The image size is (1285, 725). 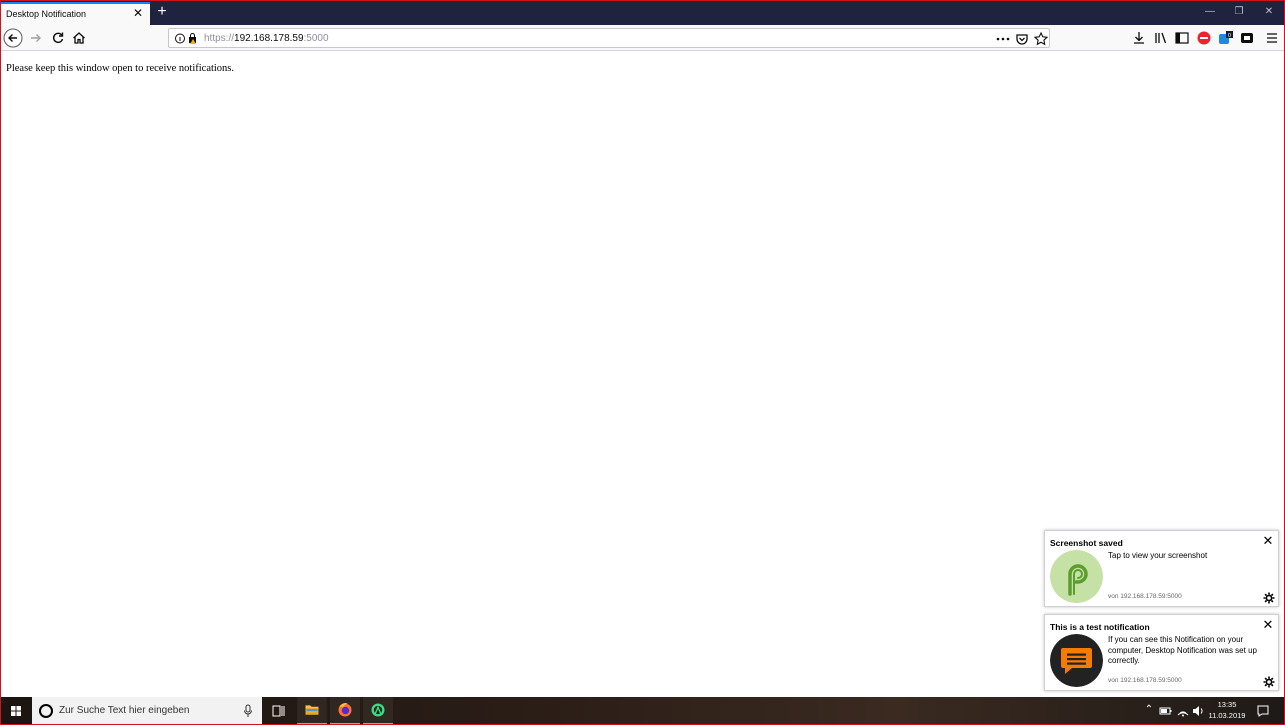 I want to click on url-scheme: https://, so click(x=219, y=38).